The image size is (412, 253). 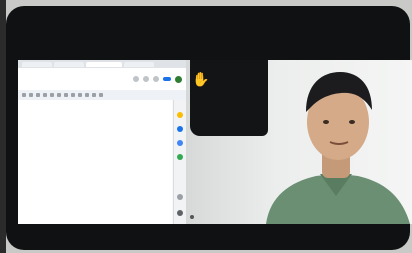 What do you see at coordinates (201, 80) in the screenshot?
I see `raised-hand-icon: ✋` at bounding box center [201, 80].